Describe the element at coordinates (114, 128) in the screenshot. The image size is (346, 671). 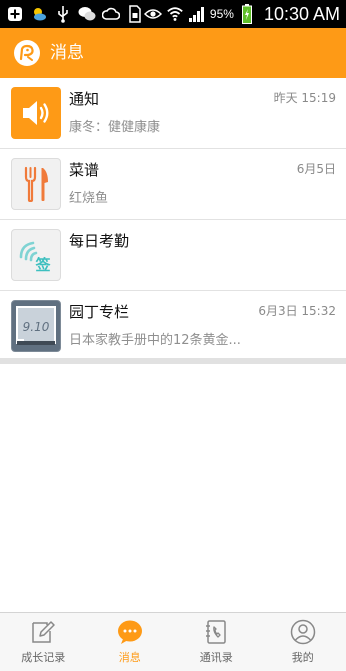
I see `message-preview: 康冬：健健康康` at that location.